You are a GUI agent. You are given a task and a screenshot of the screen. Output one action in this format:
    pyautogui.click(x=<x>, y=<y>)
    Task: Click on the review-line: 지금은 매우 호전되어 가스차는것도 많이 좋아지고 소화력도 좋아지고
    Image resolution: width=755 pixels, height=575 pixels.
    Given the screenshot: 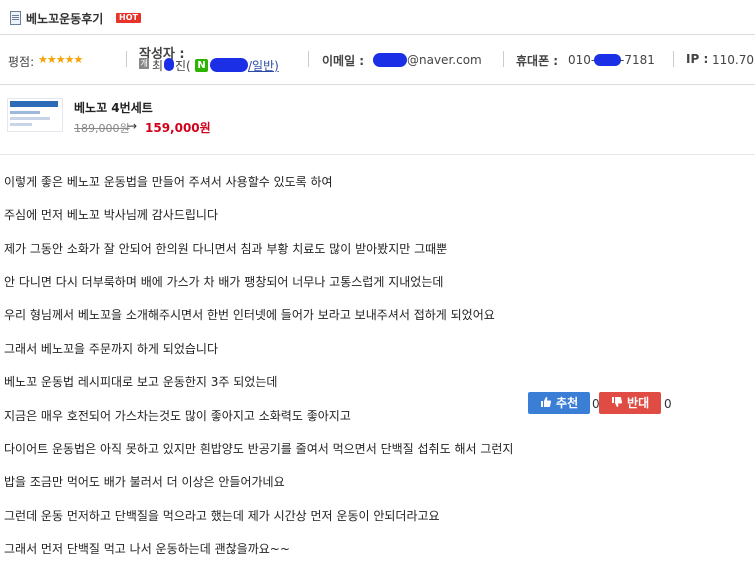 What is the action you would take?
    pyautogui.click(x=177, y=415)
    